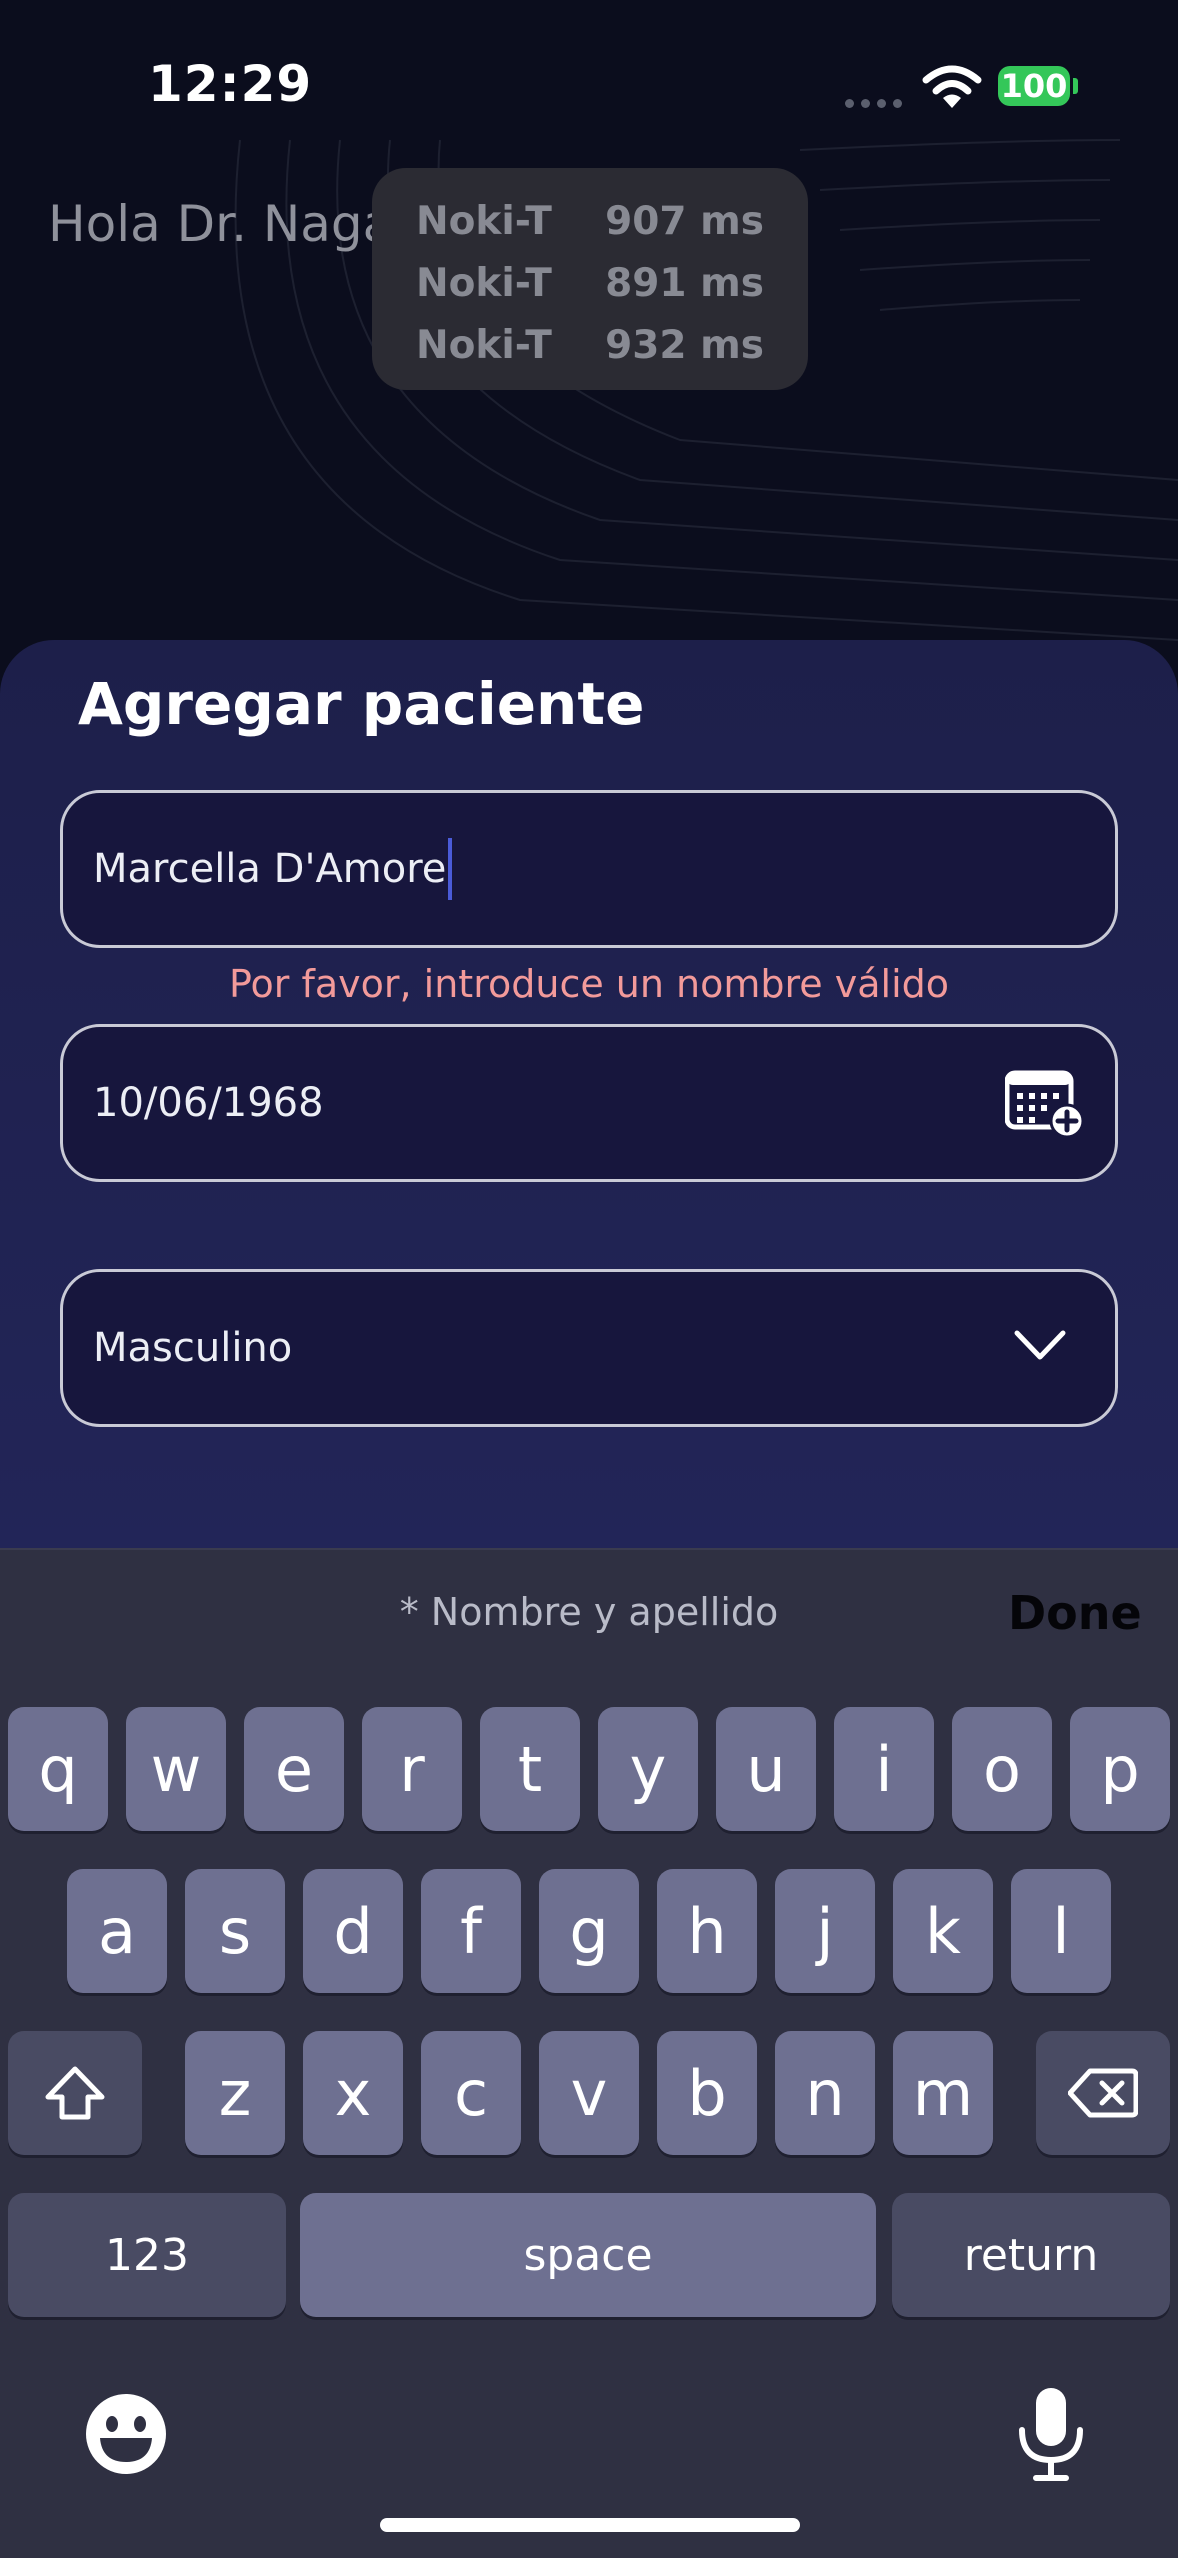 The height and width of the screenshot is (2558, 1178). I want to click on space-key: space, so click(588, 2255).